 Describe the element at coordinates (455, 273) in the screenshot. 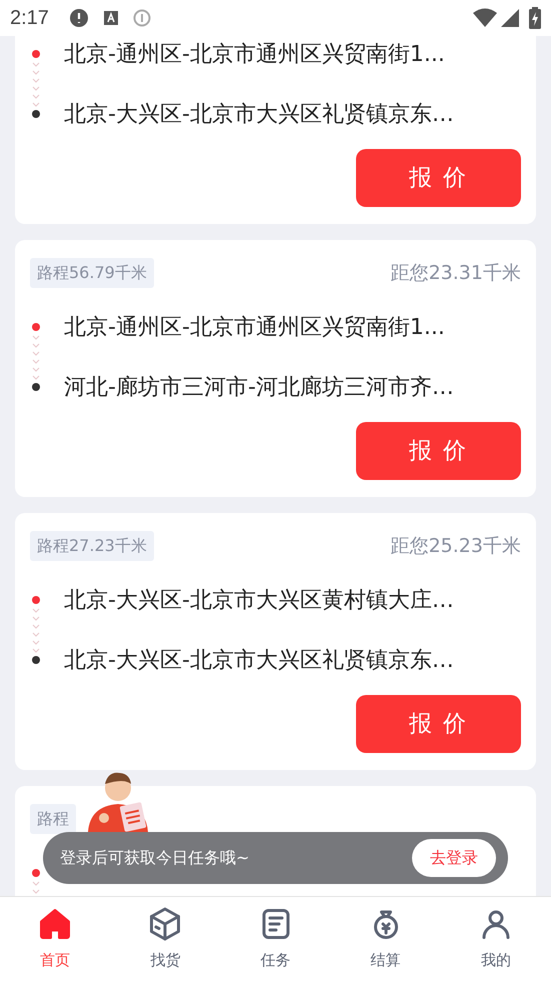

I see `distance-from-you: 距您23.31千米` at that location.